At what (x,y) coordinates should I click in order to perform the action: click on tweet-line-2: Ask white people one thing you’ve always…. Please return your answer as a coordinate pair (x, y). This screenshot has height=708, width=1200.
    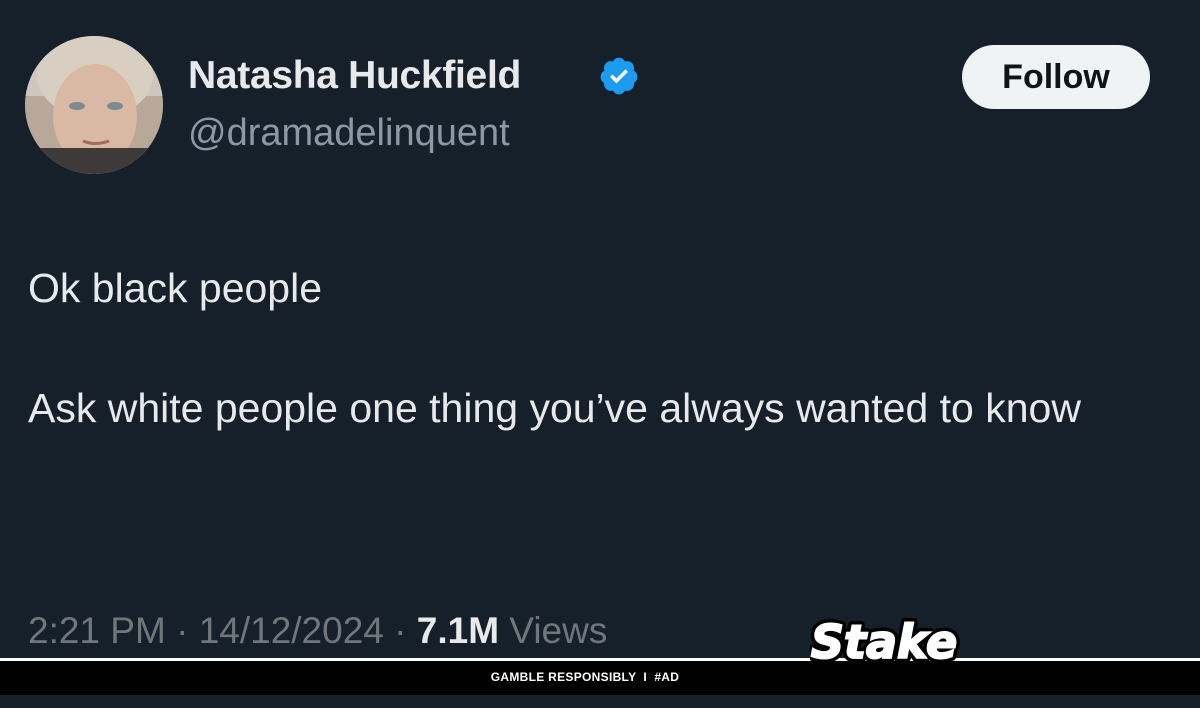
    Looking at the image, I should click on (554, 408).